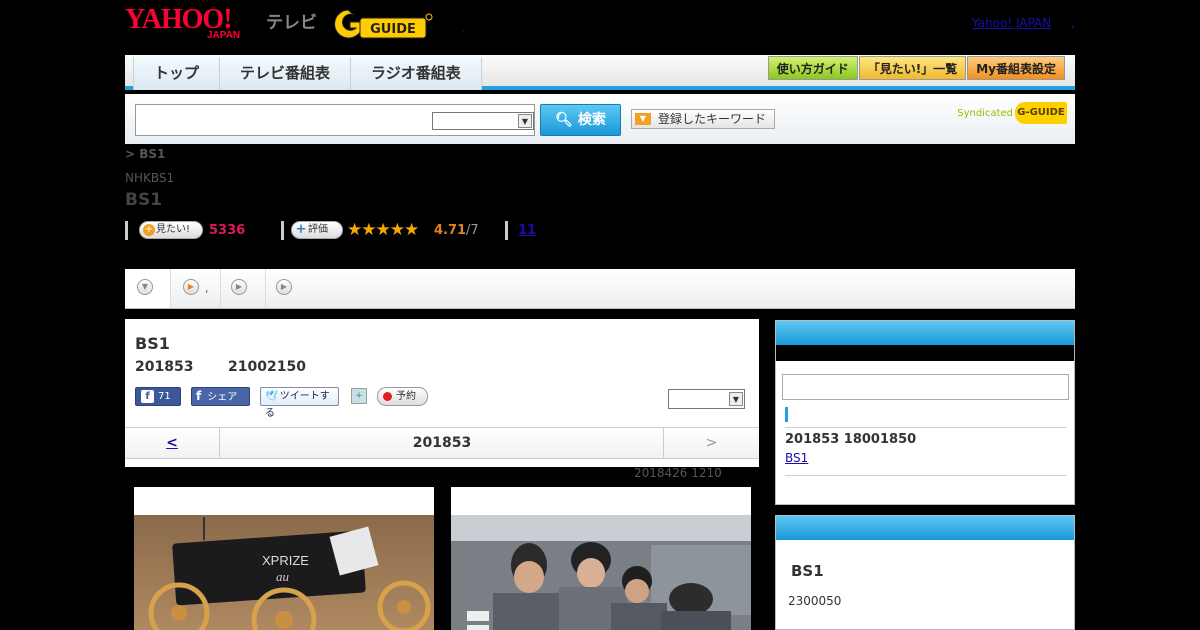  I want to click on program-photo: XPRIZE au, so click(284, 558).